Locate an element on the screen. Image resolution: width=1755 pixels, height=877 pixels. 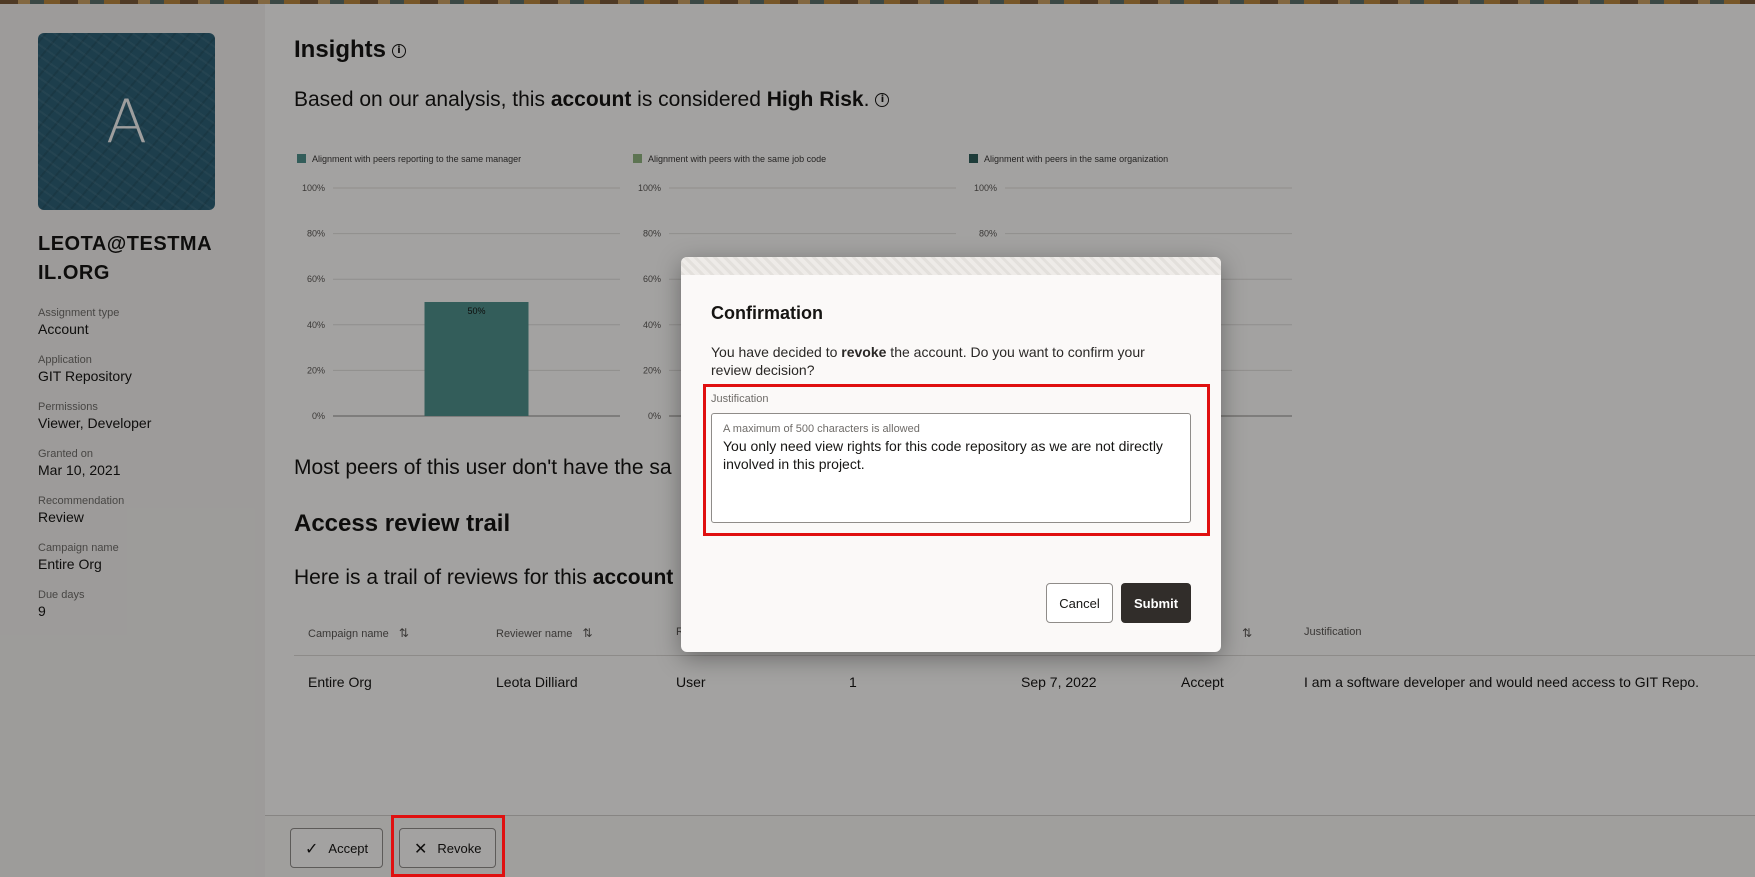
message-action: revoke is located at coordinates (864, 352).